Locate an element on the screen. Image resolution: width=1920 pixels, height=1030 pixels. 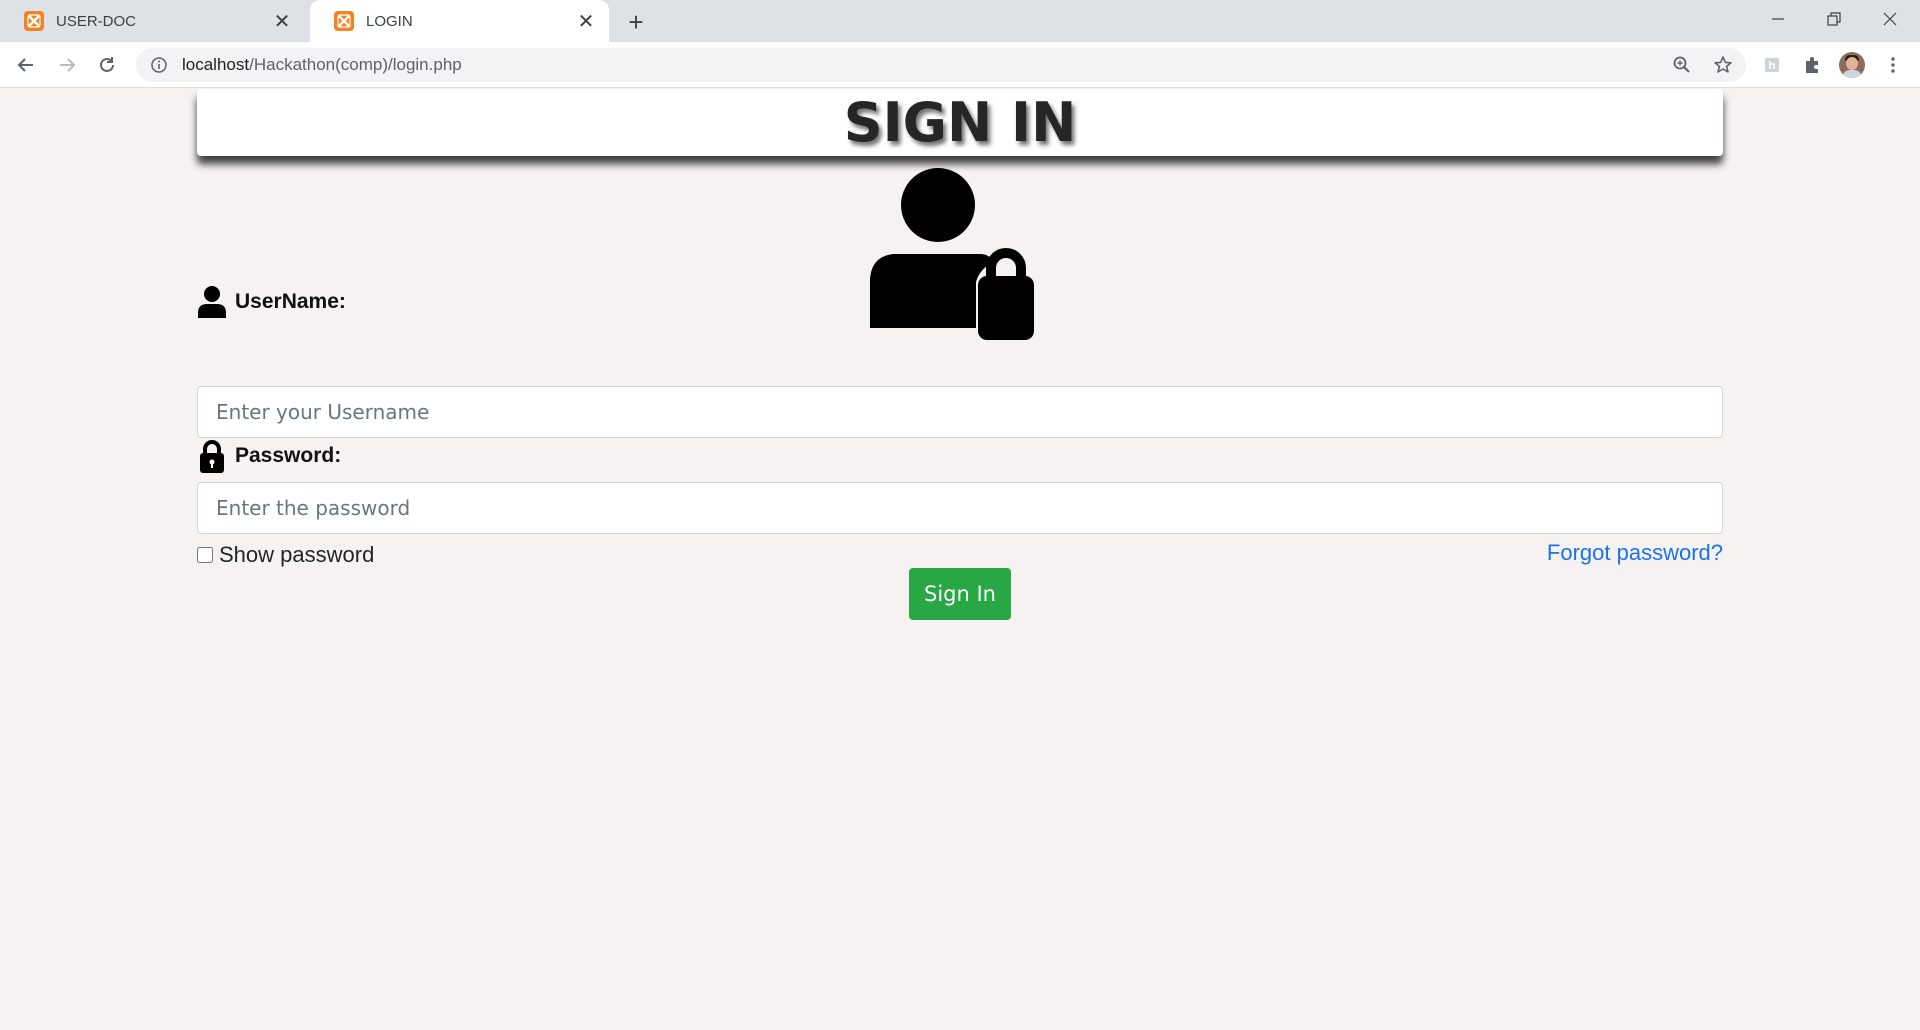
browser-menu-button is located at coordinates (1893, 65).